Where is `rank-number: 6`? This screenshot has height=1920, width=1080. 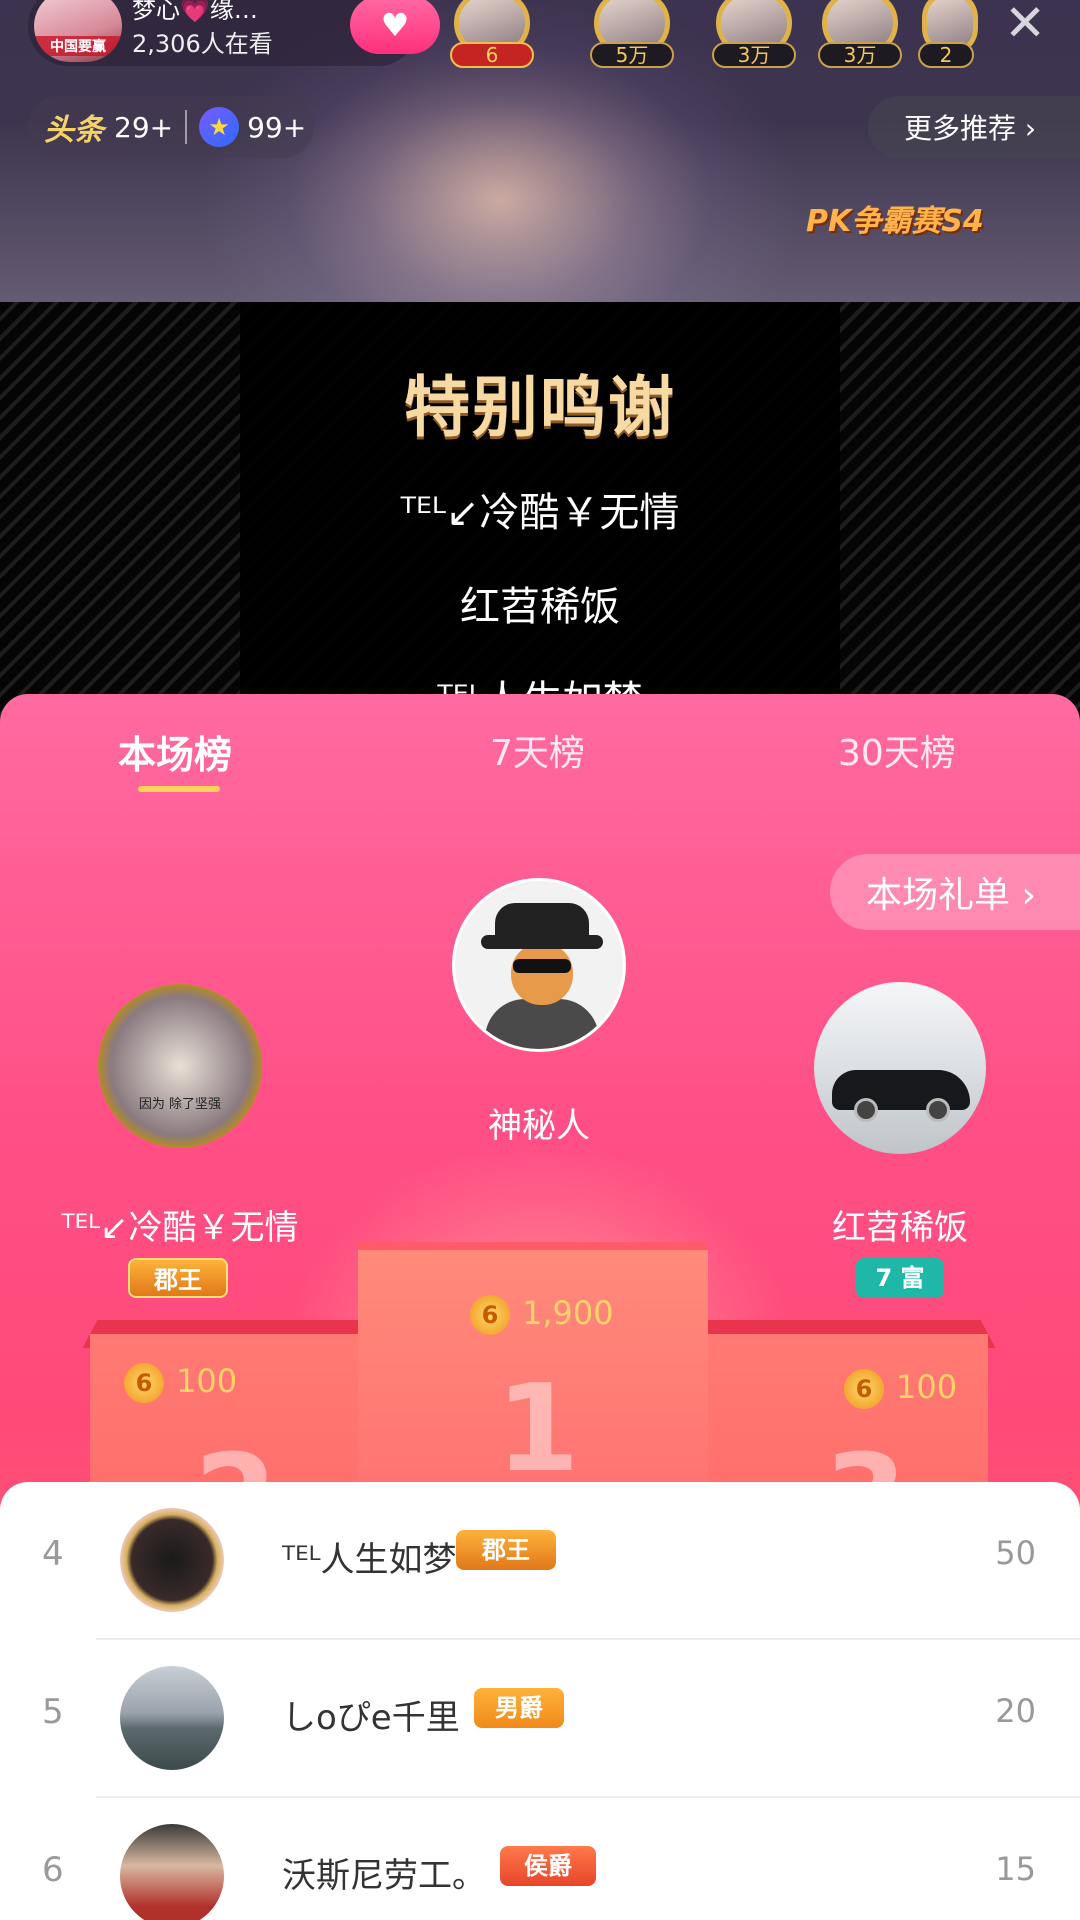 rank-number: 6 is located at coordinates (53, 1870).